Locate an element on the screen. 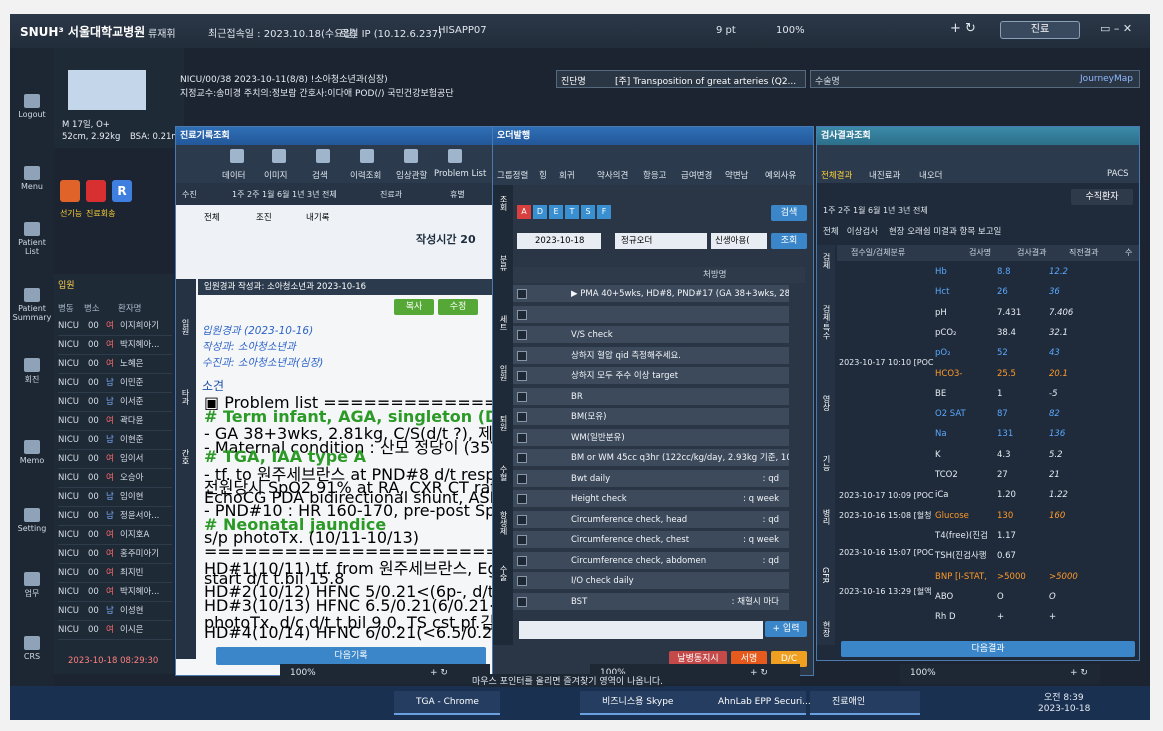 The width and height of the screenshot is (1163, 731). data-icon is located at coordinates (237, 156).